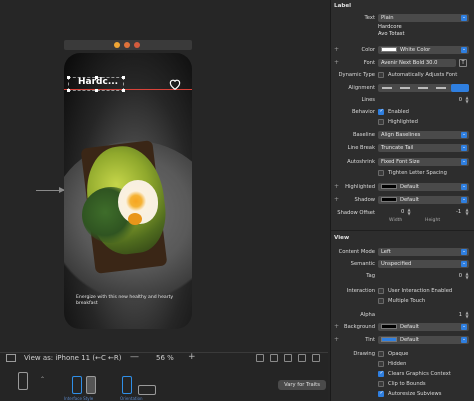  I want to click on align-center-icon, so click(405, 88).